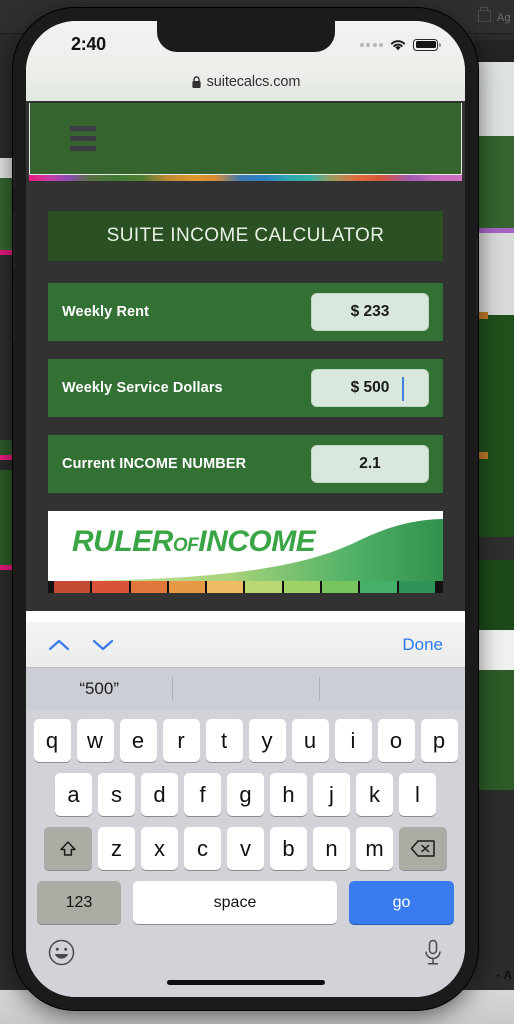 The width and height of the screenshot is (514, 1024). What do you see at coordinates (83, 138) in the screenshot?
I see `hamburger-menu-icon` at bounding box center [83, 138].